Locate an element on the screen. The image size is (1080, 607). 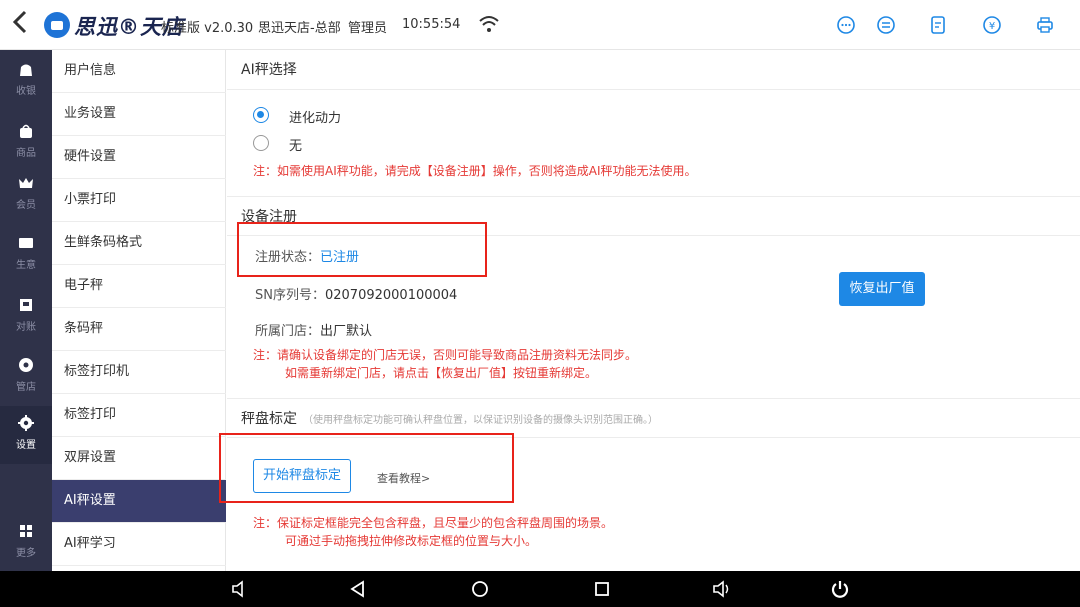
rail-label: 商品 is located at coordinates (26, 153).